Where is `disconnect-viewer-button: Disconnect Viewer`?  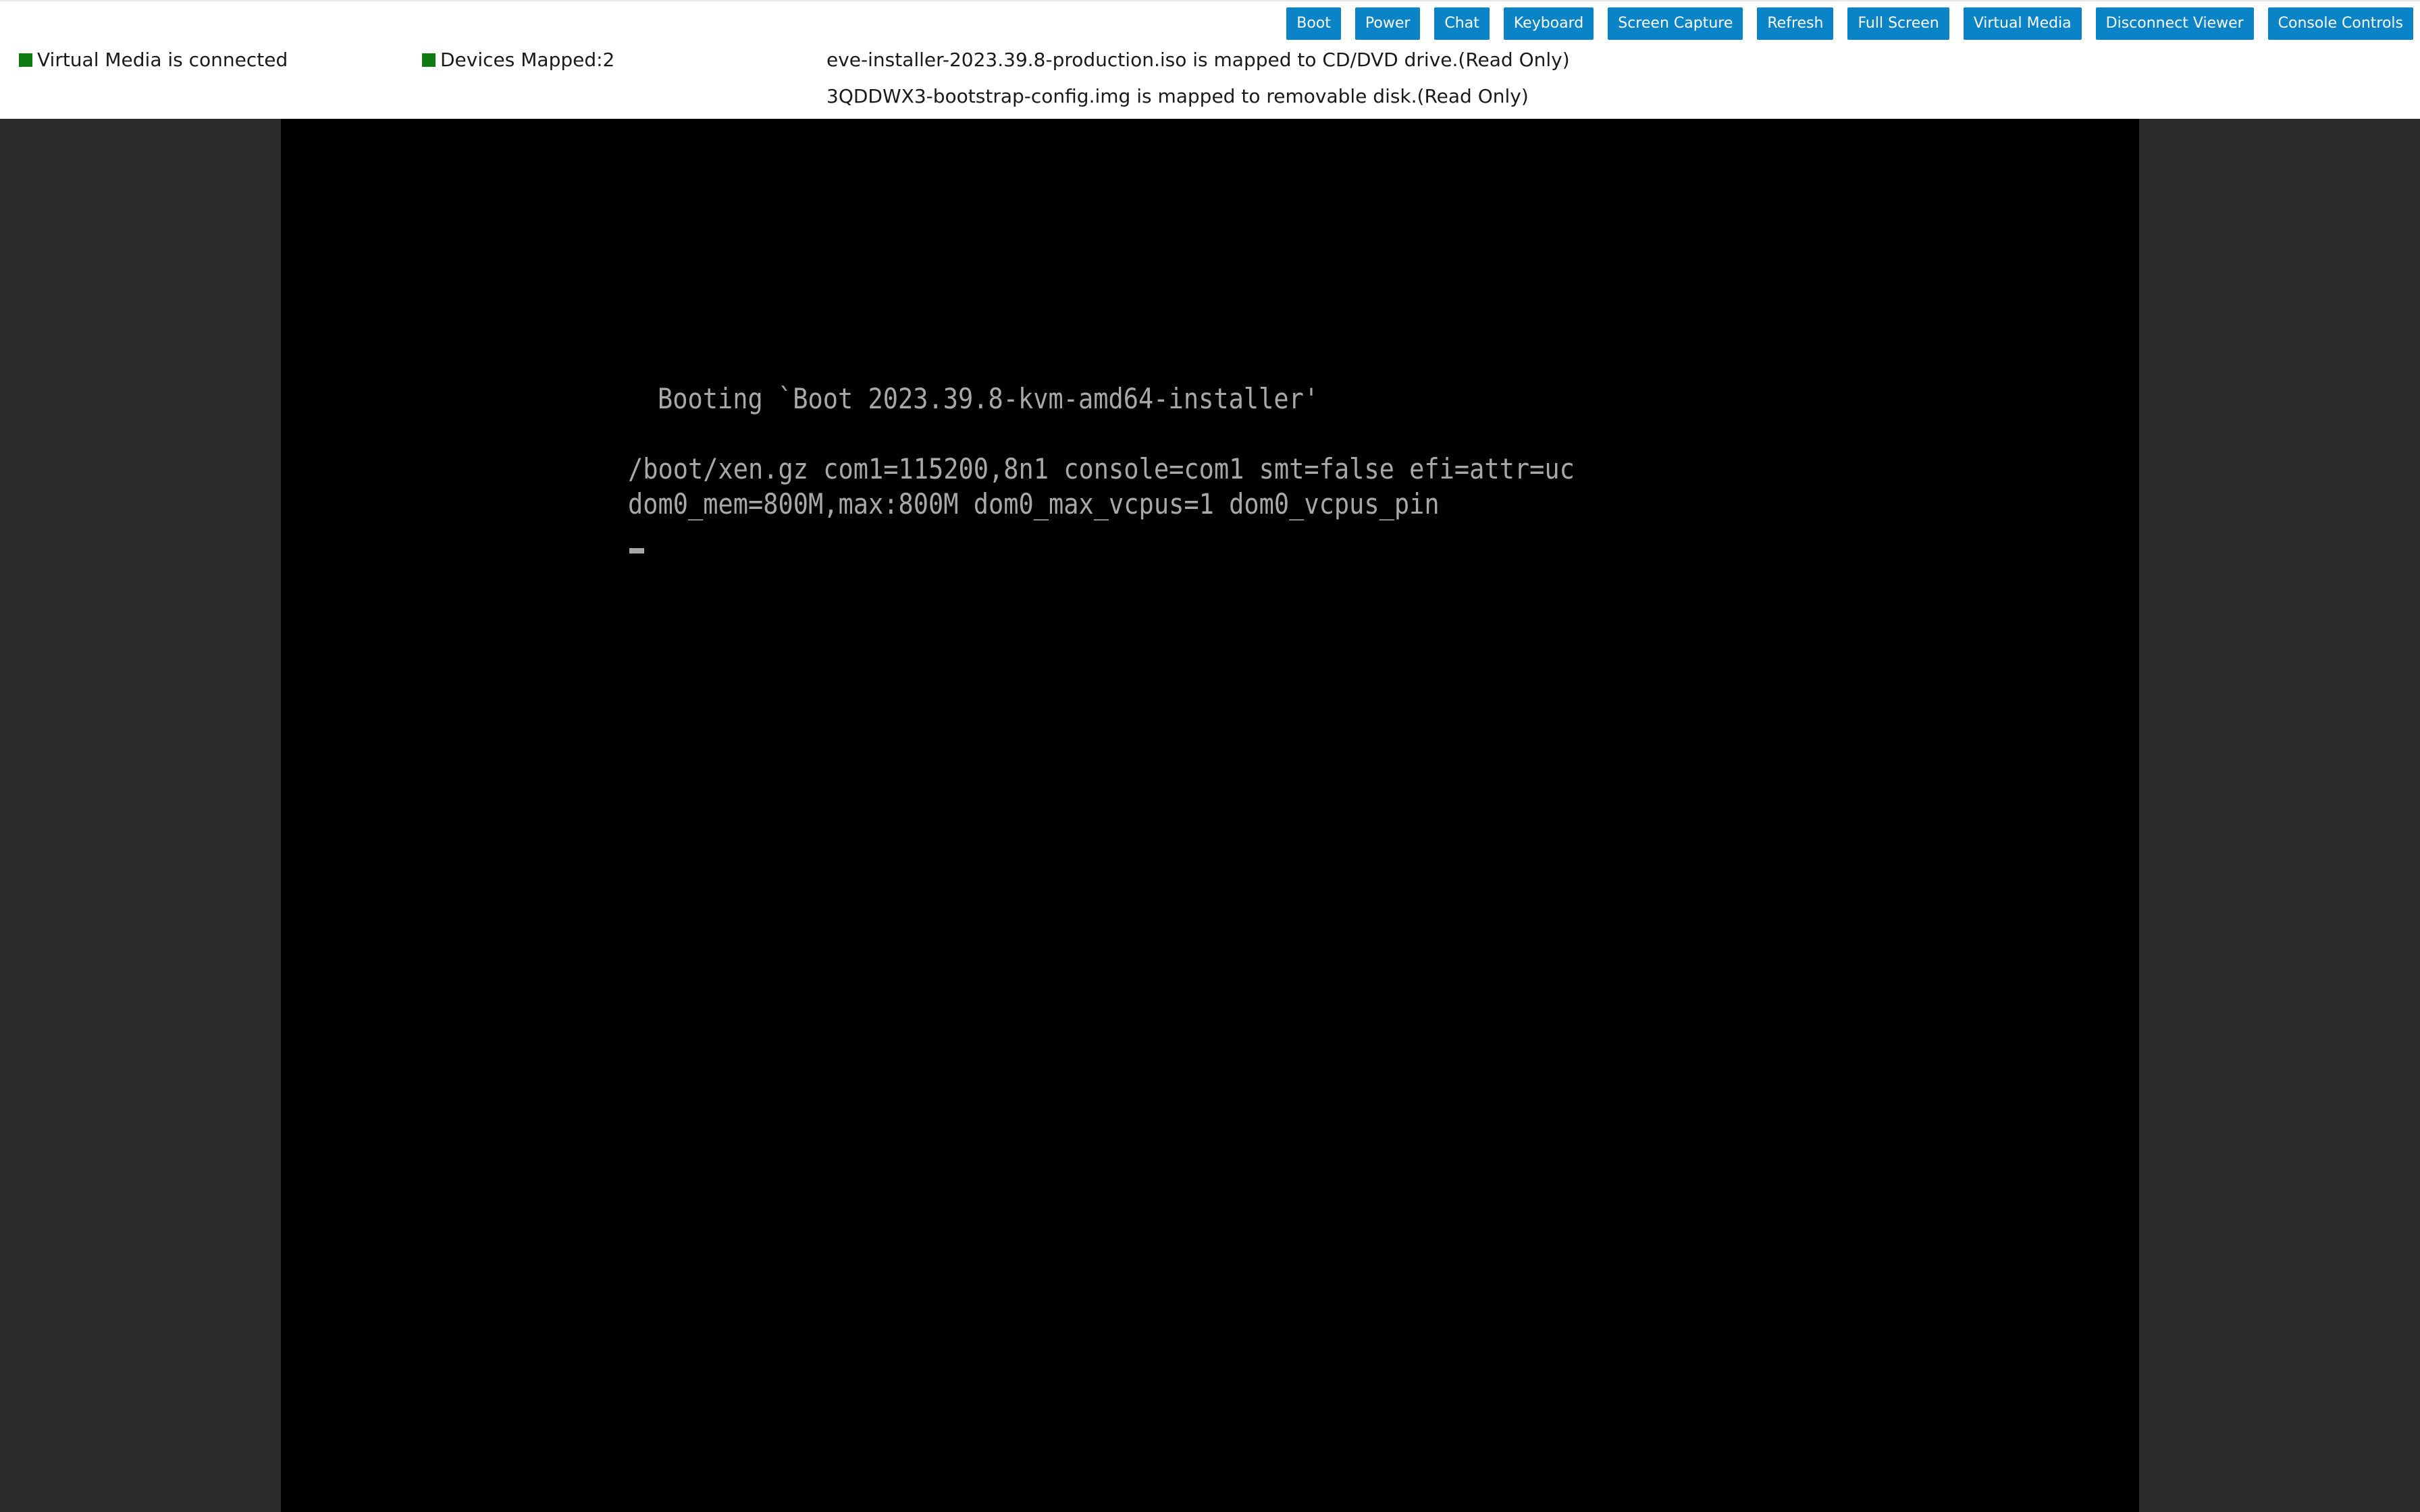 disconnect-viewer-button: Disconnect Viewer is located at coordinates (2174, 23).